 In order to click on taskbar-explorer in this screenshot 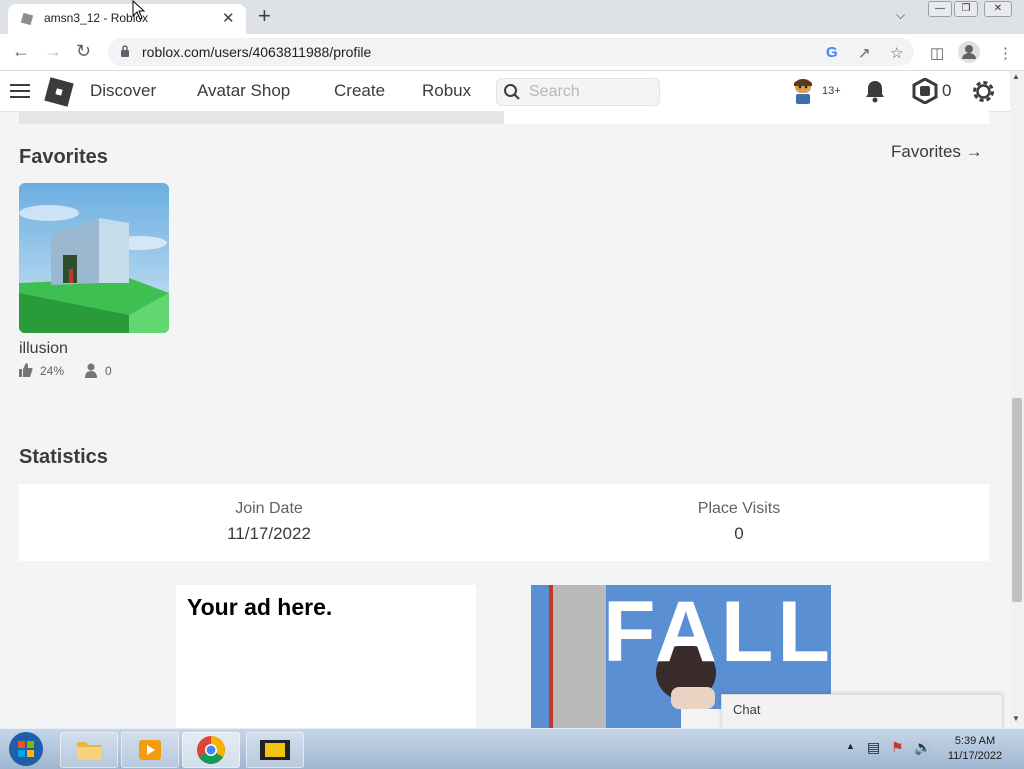, I will do `click(89, 750)`.